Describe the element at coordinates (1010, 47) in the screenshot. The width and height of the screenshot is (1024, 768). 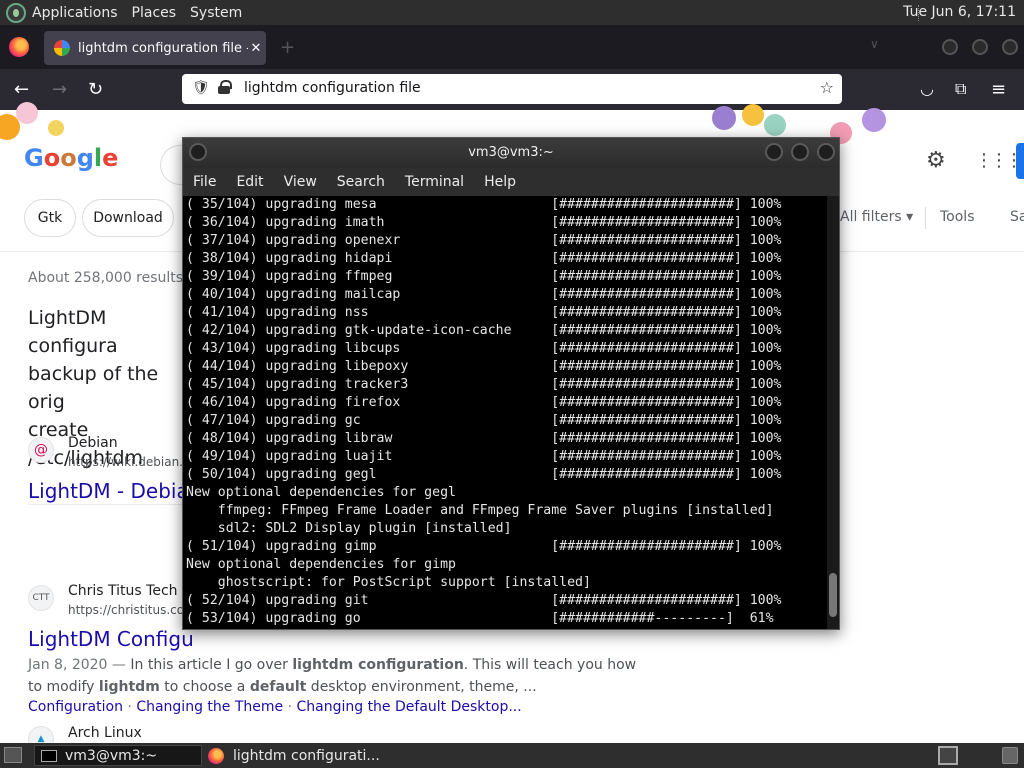
I see `close-window-button` at that location.